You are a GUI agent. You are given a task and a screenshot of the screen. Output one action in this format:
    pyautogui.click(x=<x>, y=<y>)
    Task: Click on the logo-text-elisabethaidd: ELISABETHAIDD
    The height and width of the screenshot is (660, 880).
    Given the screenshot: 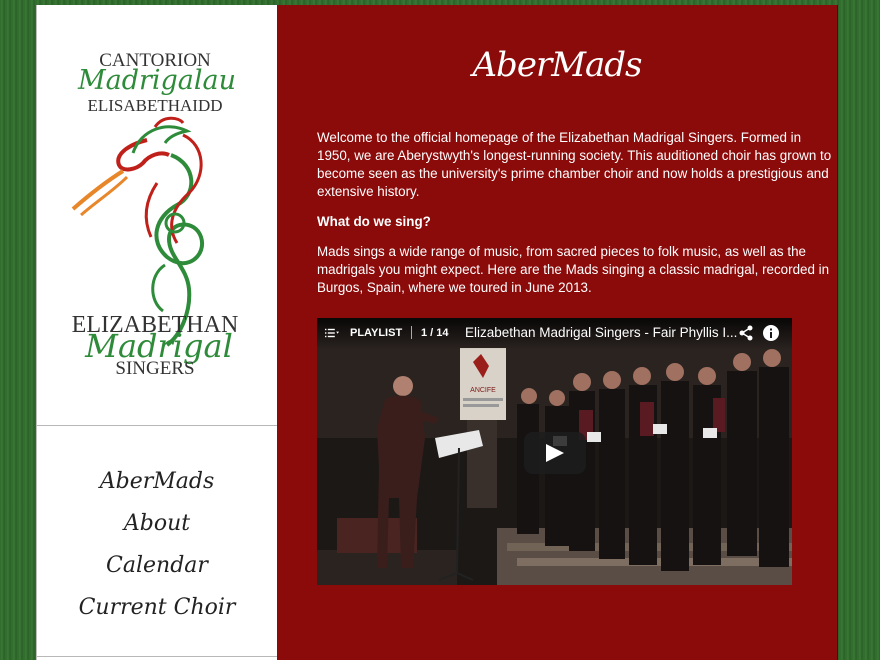 What is the action you would take?
    pyautogui.click(x=154, y=105)
    